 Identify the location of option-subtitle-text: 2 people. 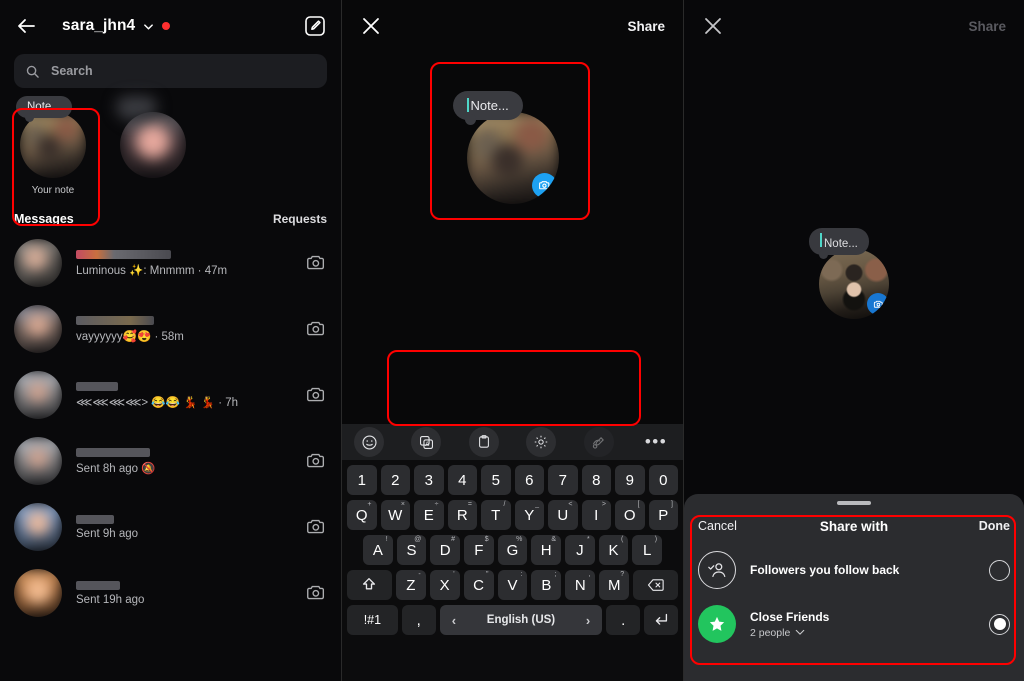
(770, 632).